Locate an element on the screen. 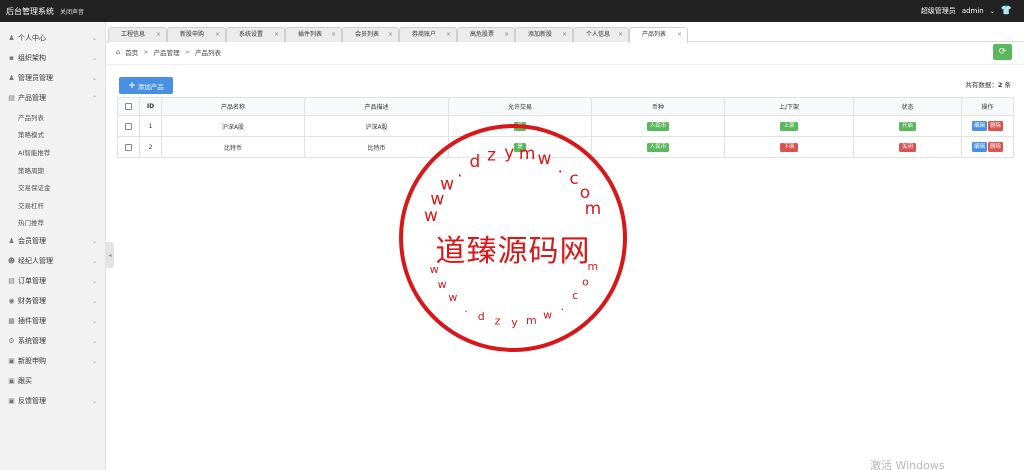 The height and width of the screenshot is (470, 1024). status-badge: 开启 is located at coordinates (907, 126).